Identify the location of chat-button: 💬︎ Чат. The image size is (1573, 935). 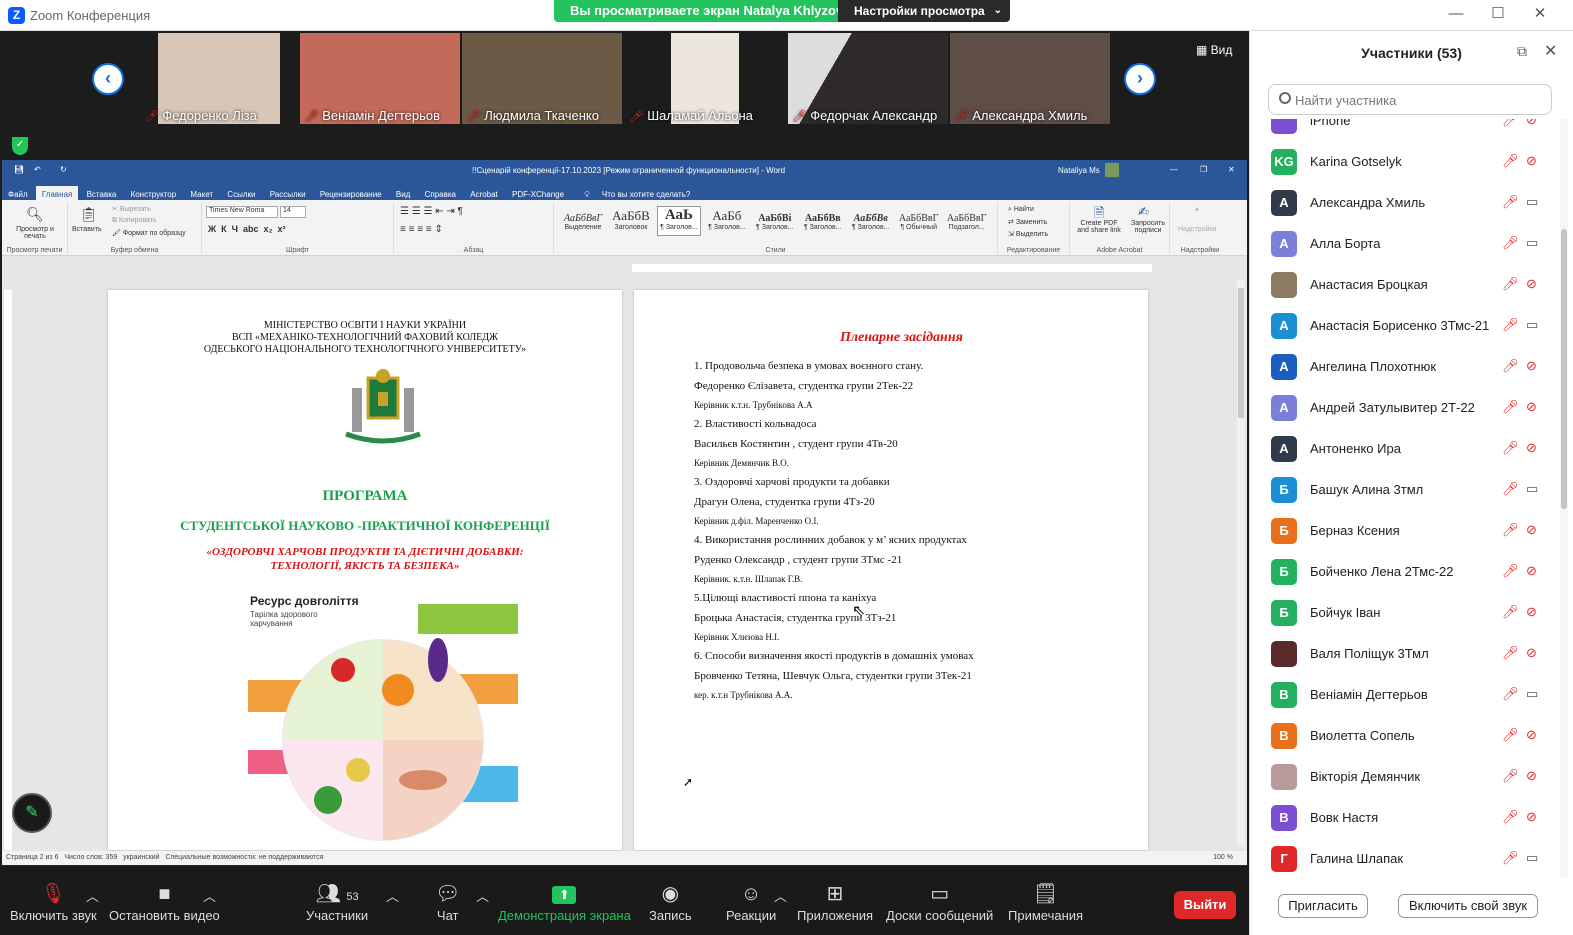
(447, 901).